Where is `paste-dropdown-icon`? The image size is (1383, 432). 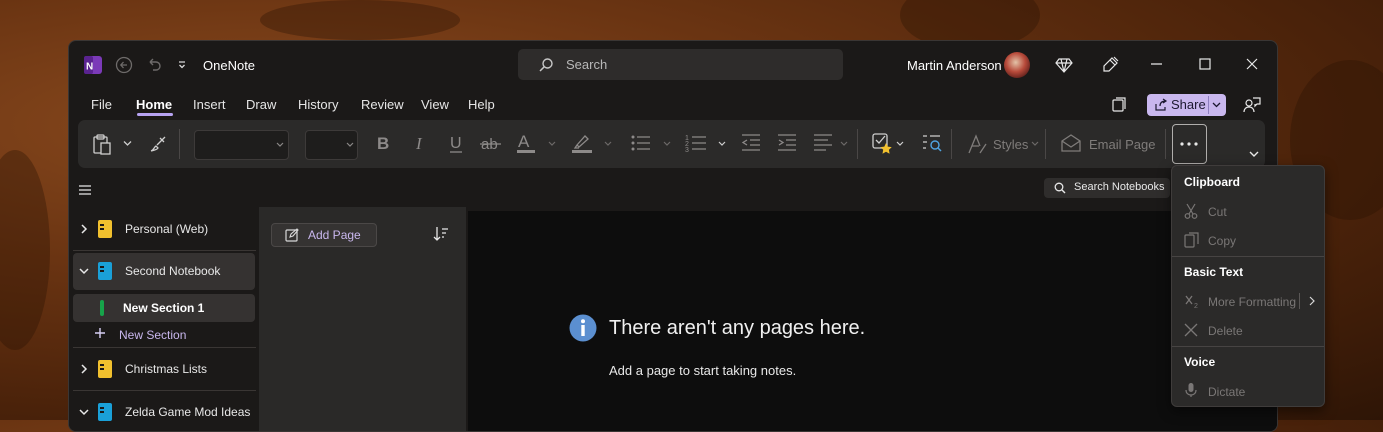 paste-dropdown-icon is located at coordinates (127, 143).